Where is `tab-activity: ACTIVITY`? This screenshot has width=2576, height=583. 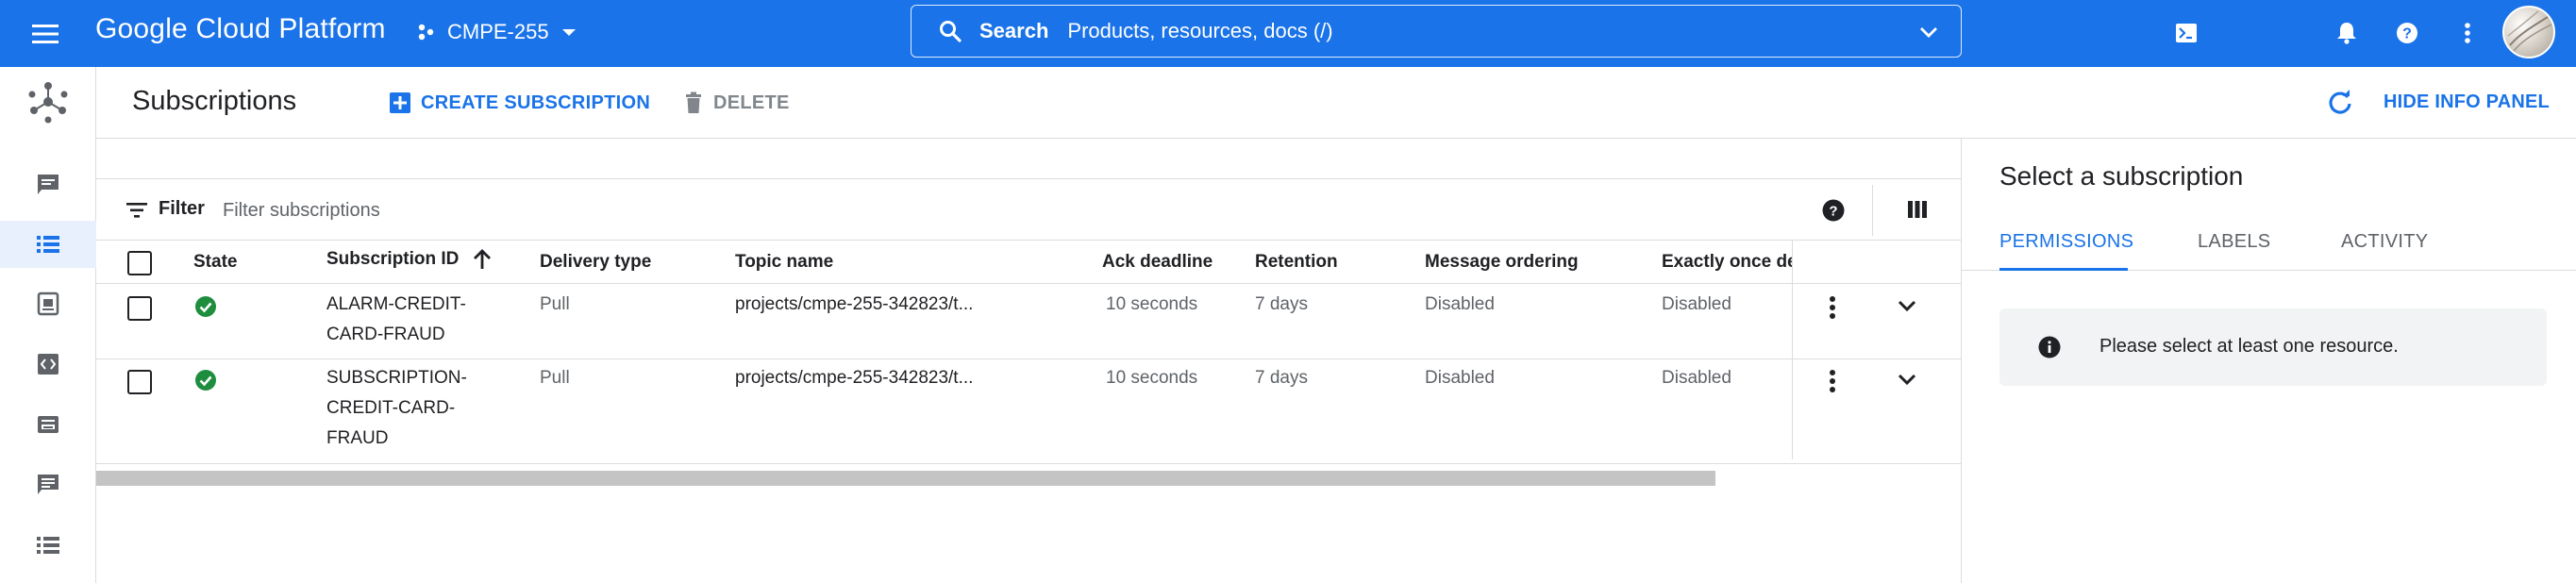 tab-activity: ACTIVITY is located at coordinates (2384, 242).